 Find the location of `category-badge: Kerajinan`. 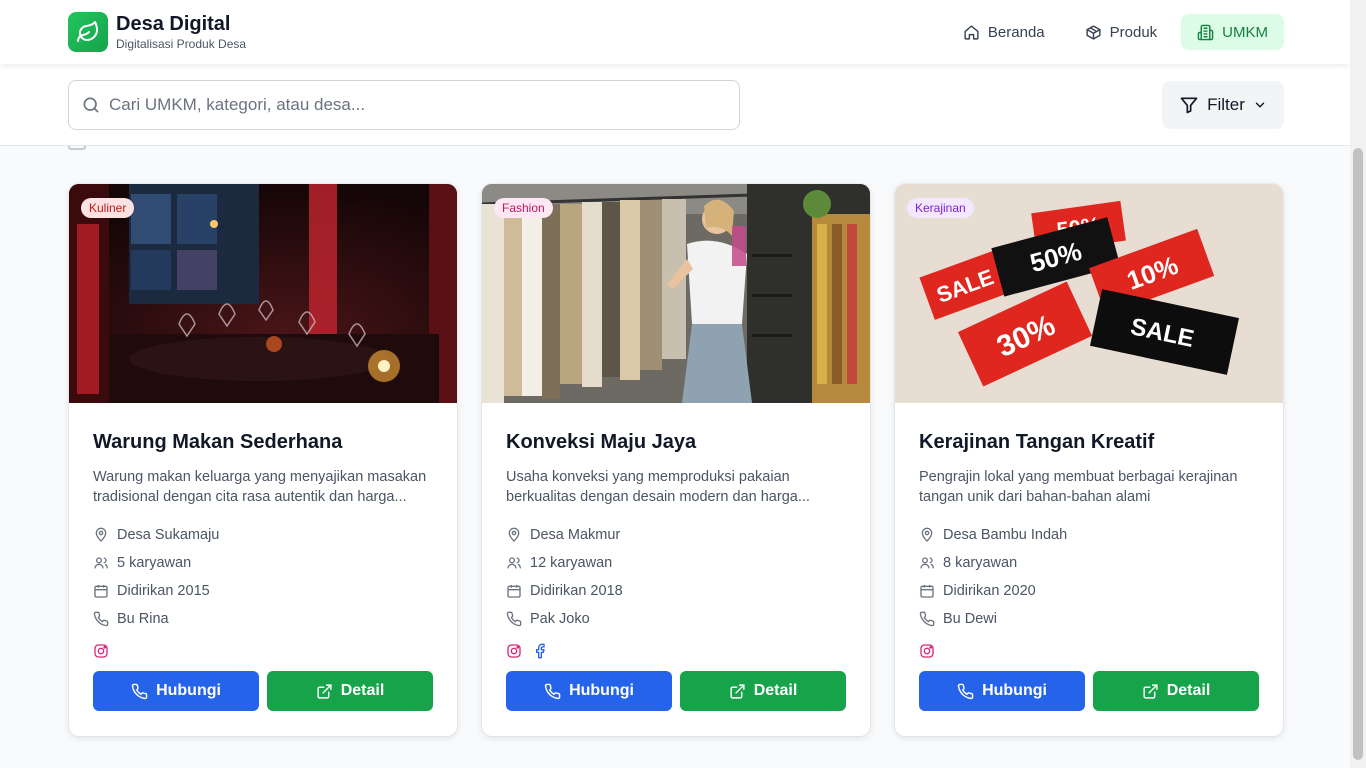

category-badge: Kerajinan is located at coordinates (940, 208).